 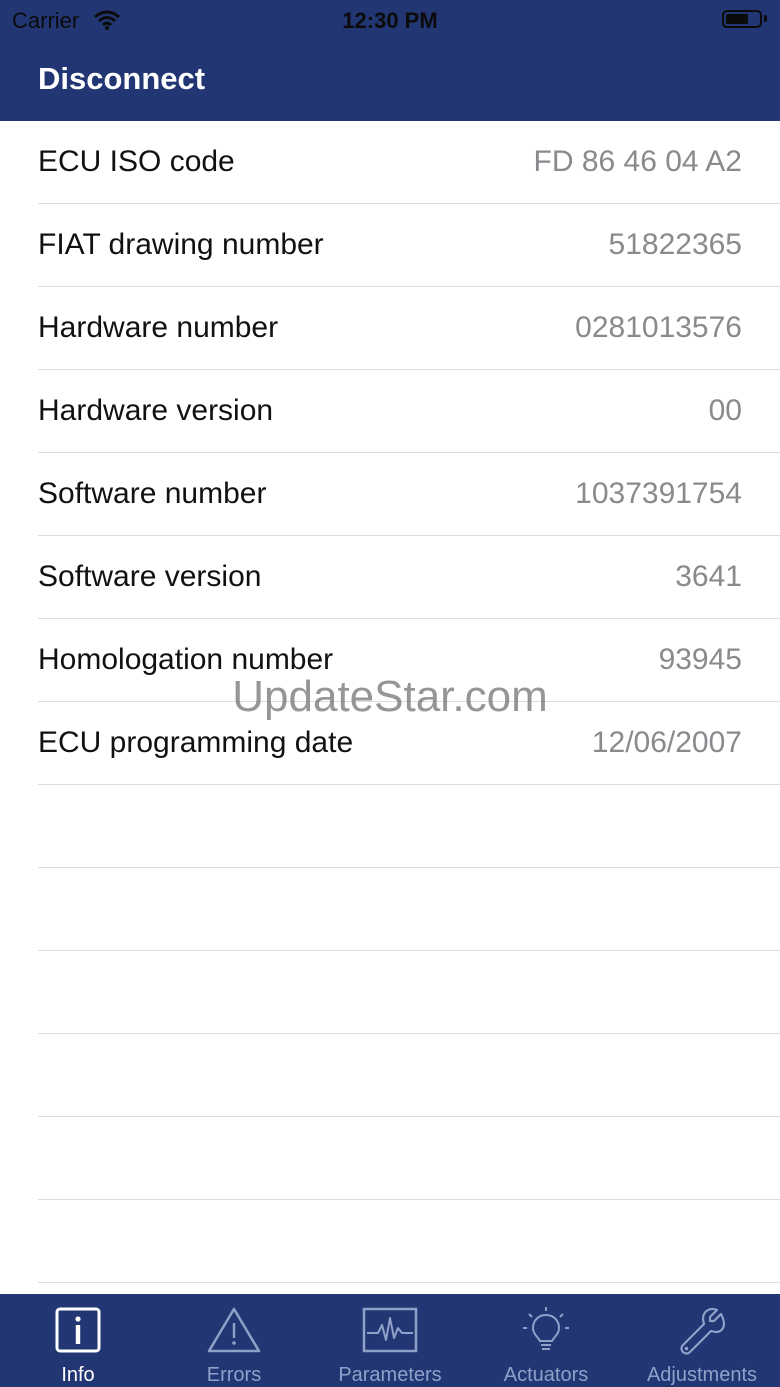 I want to click on row-value: 93945, so click(x=700, y=659).